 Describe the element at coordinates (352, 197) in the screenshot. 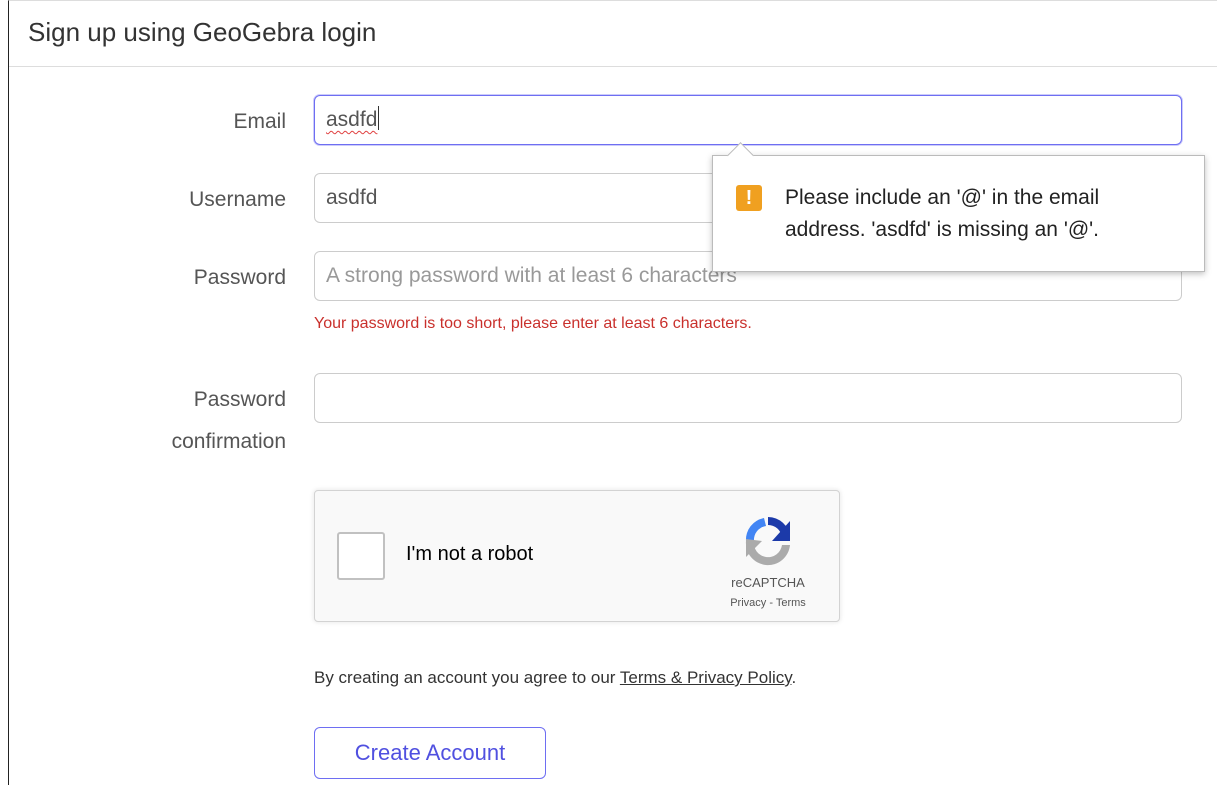

I see `username-field-value: asdfd` at that location.